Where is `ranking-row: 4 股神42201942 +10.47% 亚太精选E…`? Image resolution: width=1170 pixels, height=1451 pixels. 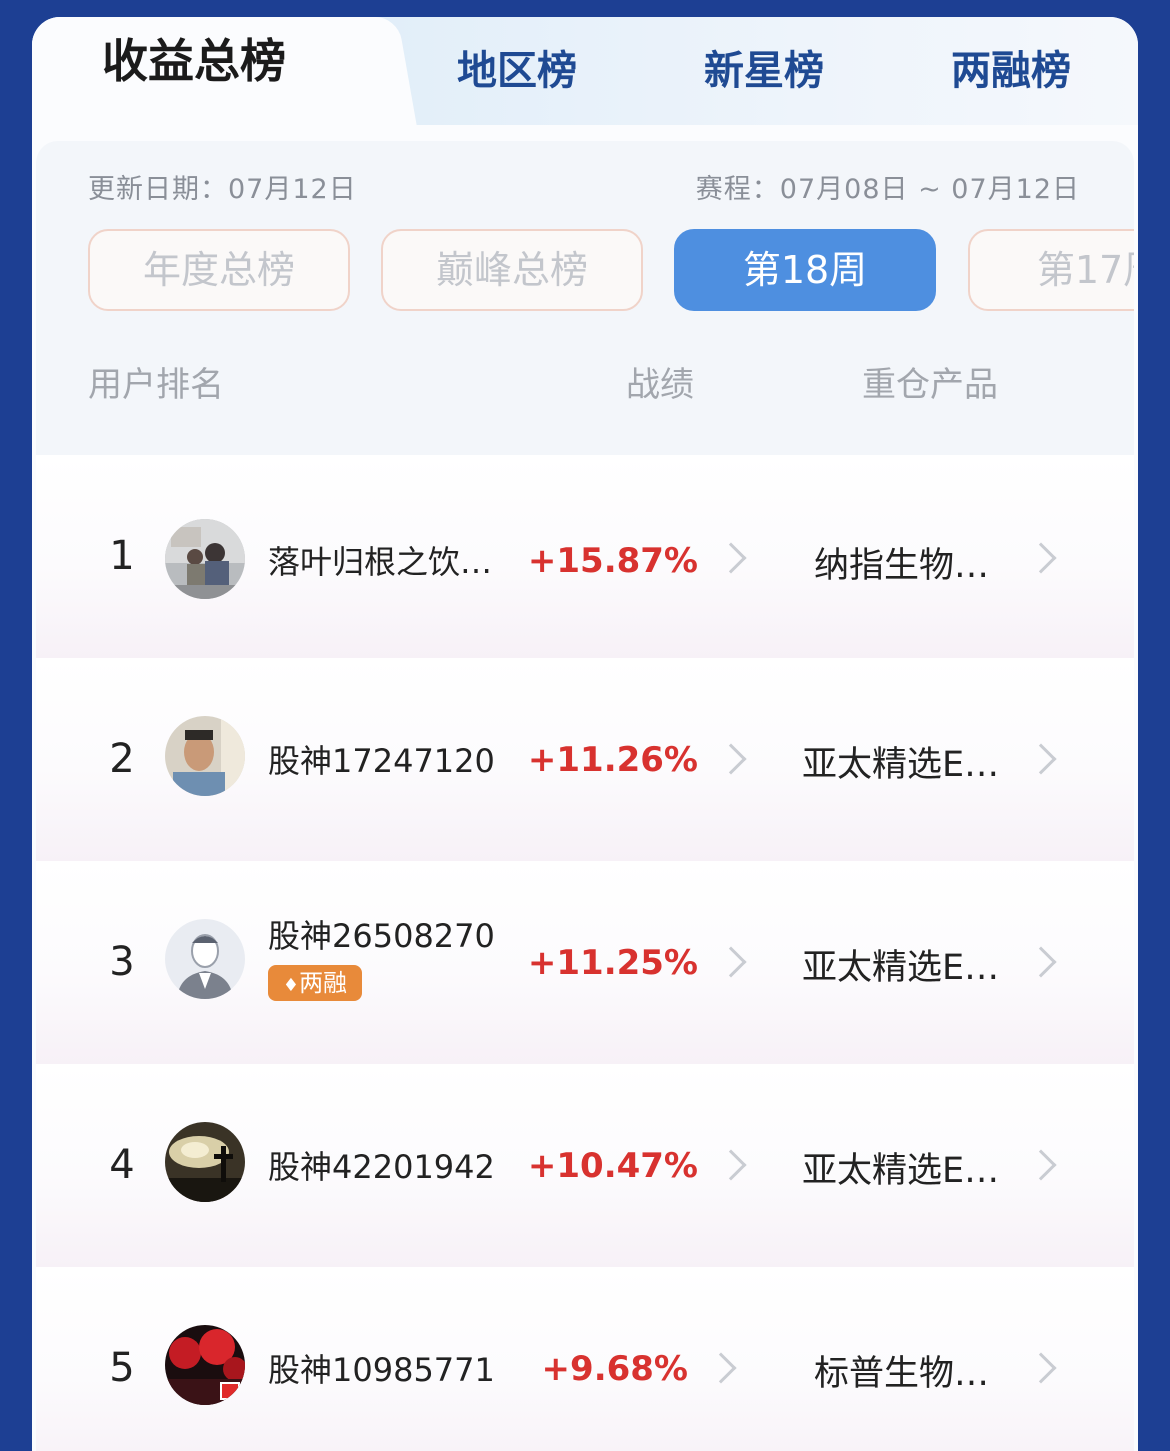
ranking-row: 4 股神42201942 +10.47% 亚太精选E… is located at coordinates (585, 1165).